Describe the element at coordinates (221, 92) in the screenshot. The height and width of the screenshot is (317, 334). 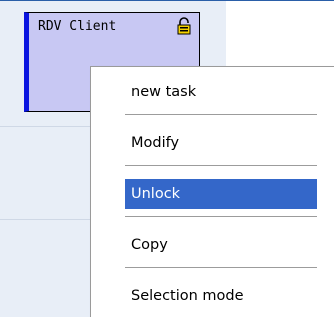
I see `menu-item-new-task: new task` at that location.